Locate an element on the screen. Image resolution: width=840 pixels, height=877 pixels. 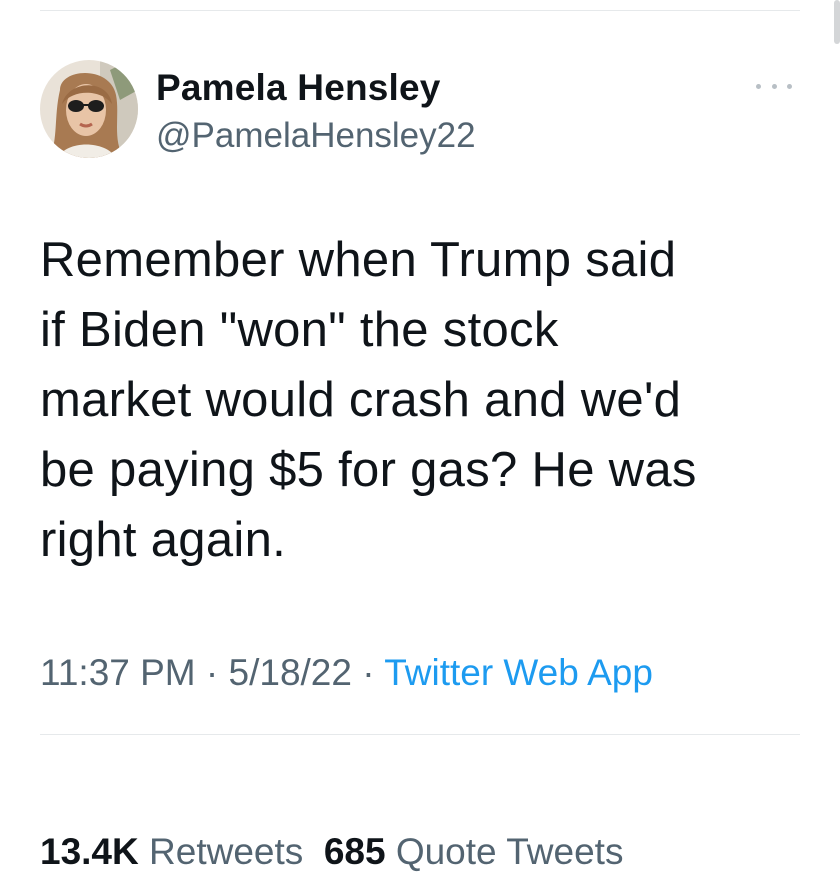
author-handle: @PamelaHensley22 is located at coordinates (316, 136).